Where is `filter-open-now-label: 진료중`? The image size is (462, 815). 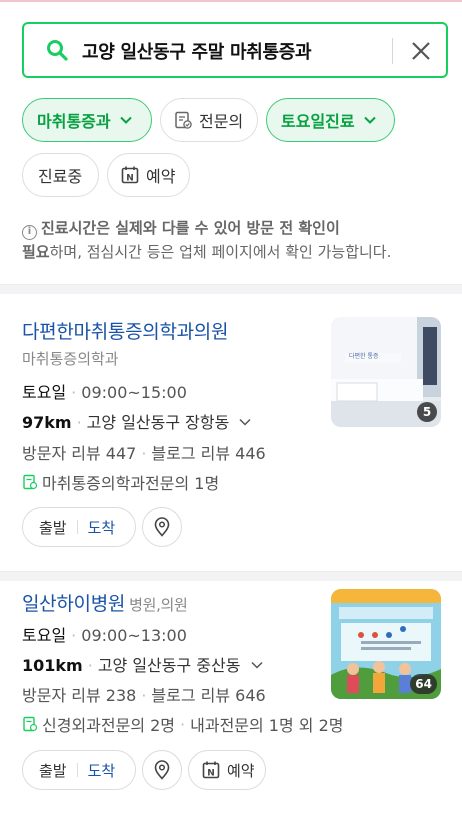
filter-open-now-label: 진료중 is located at coordinates (60, 176).